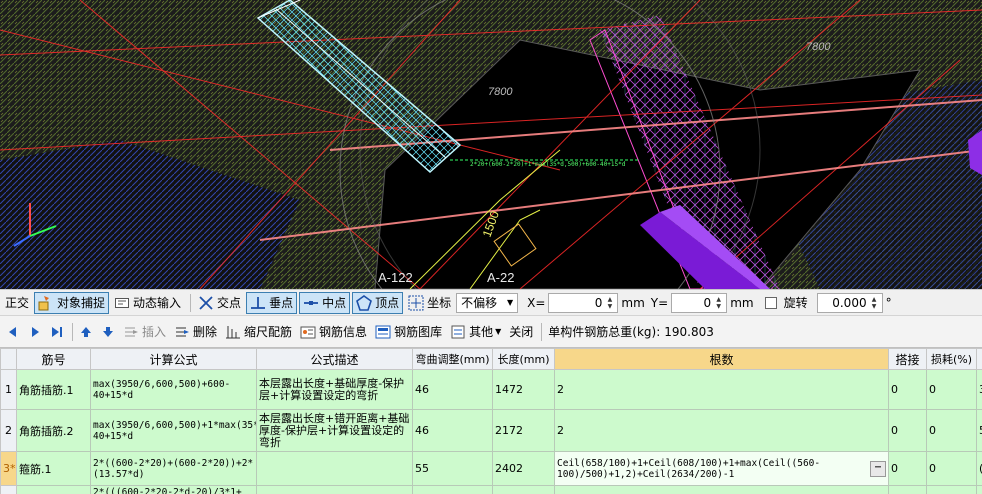  What do you see at coordinates (383, 331) in the screenshot?
I see `rebar-library-icon` at bounding box center [383, 331].